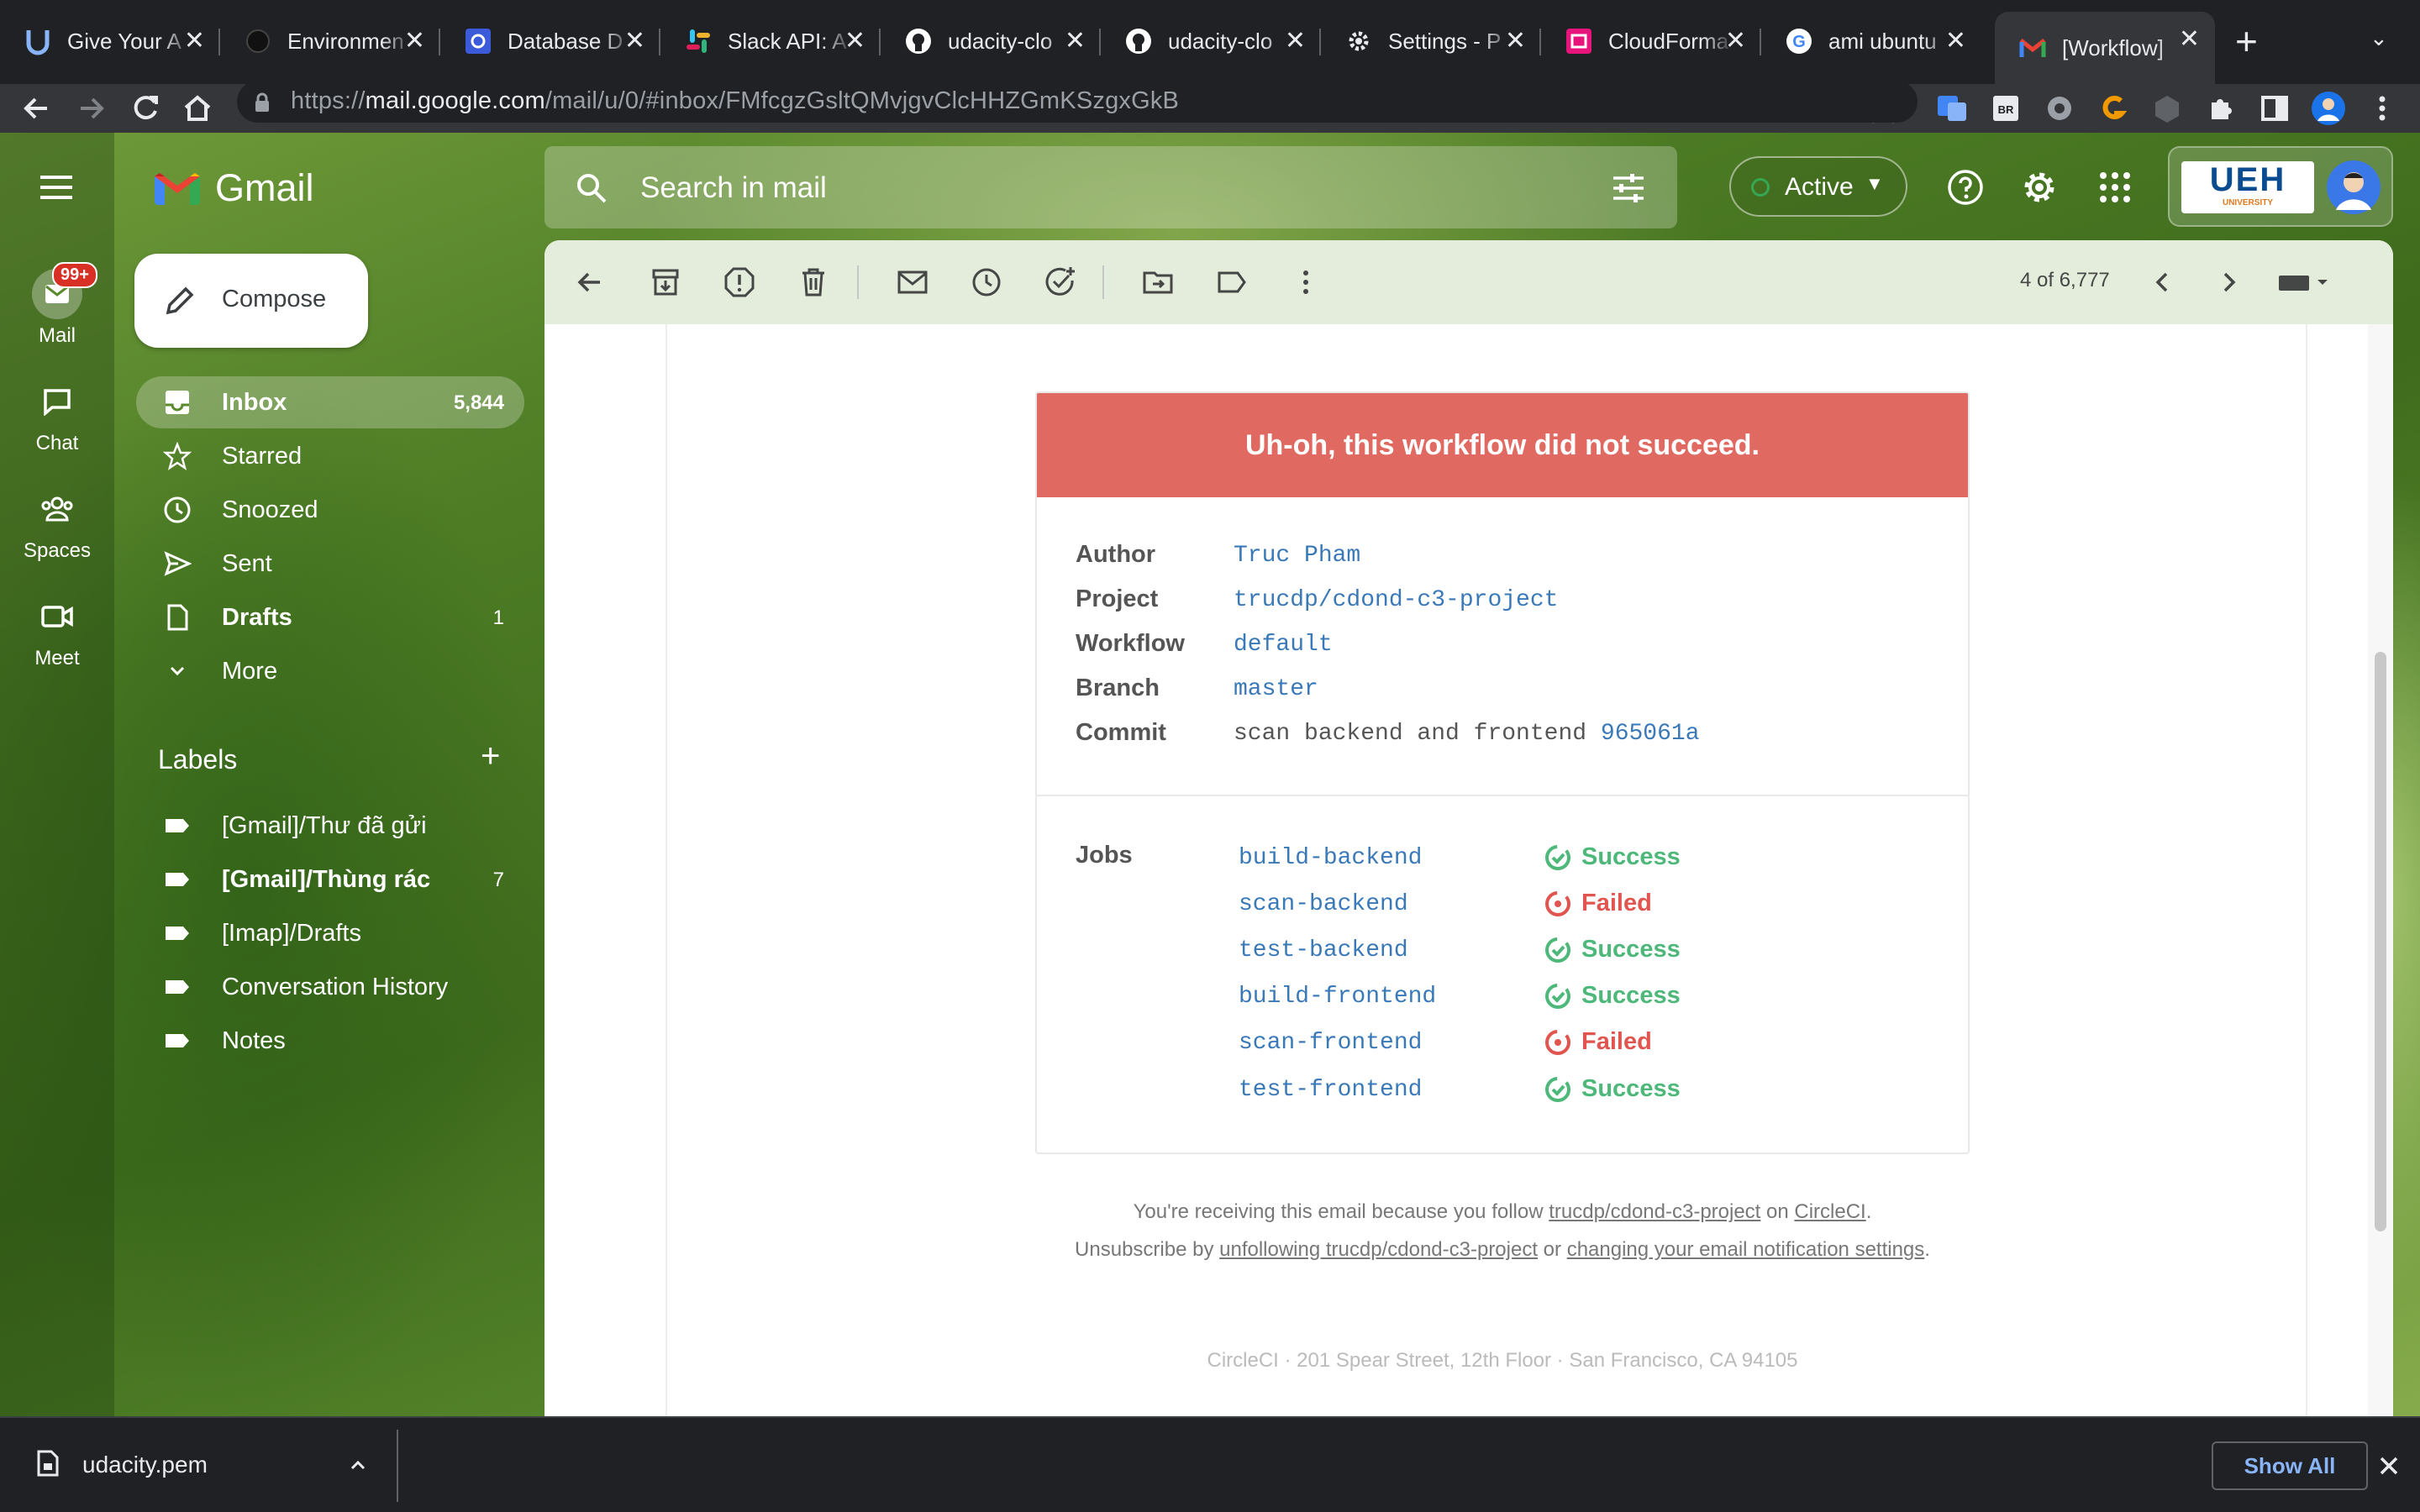 This screenshot has height=1512, width=2420. Describe the element at coordinates (358, 1465) in the screenshot. I see `chevron-up-icon` at that location.